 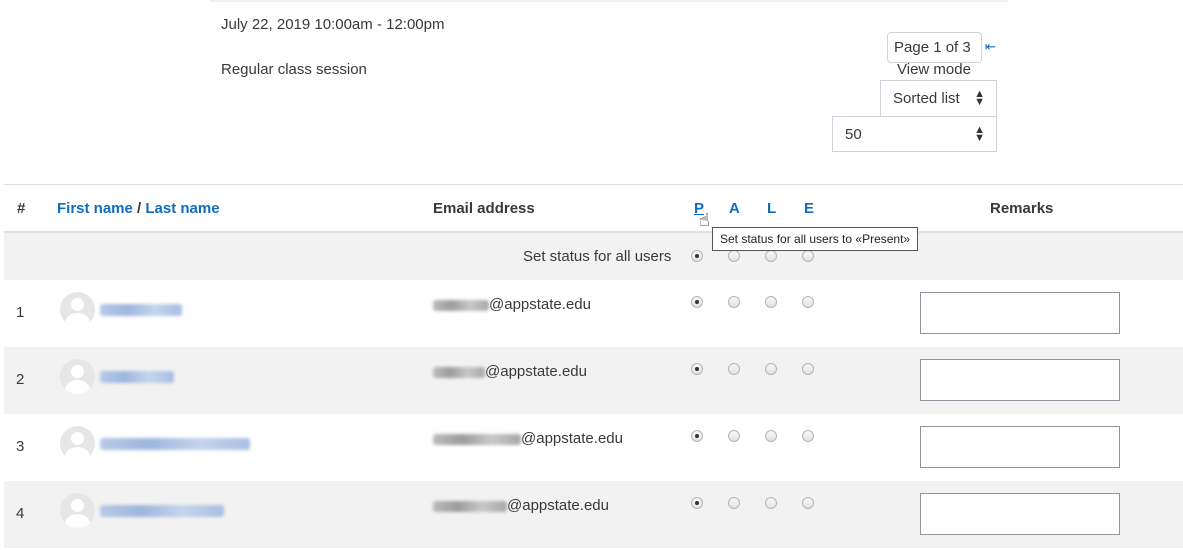 I want to click on set-all-radio-p, so click(x=697, y=256).